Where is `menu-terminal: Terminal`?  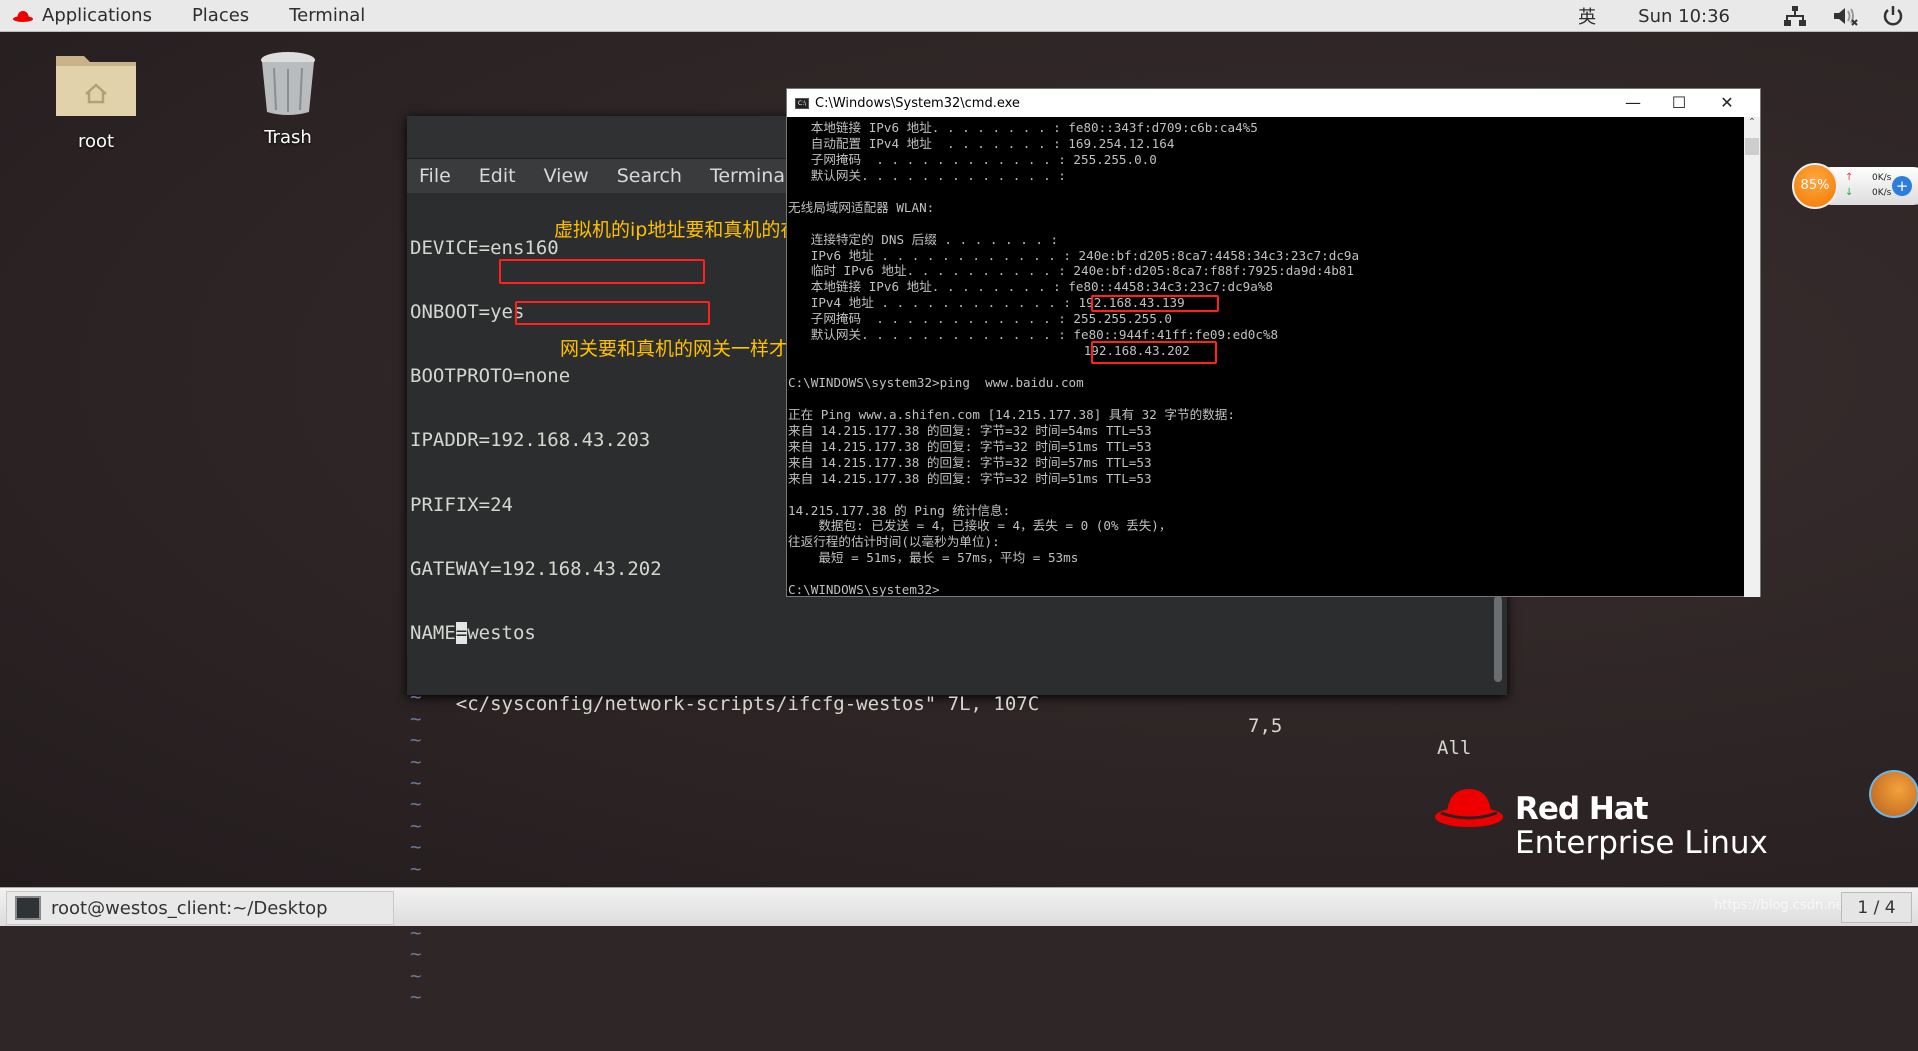
menu-terminal: Terminal is located at coordinates (750, 176).